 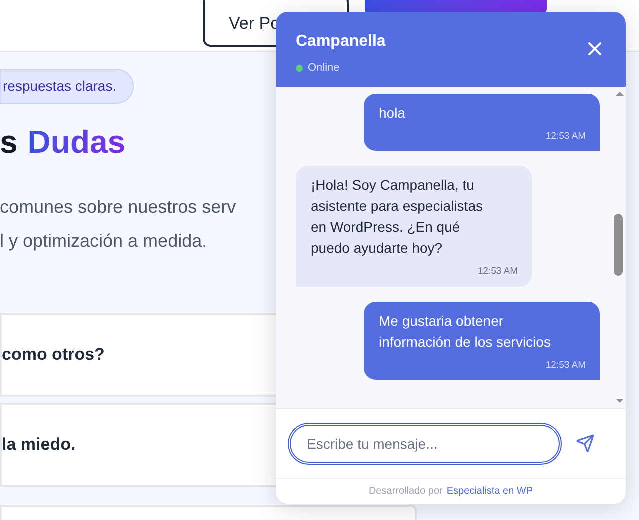 I want to click on faq-question: como otros?, so click(x=53, y=355).